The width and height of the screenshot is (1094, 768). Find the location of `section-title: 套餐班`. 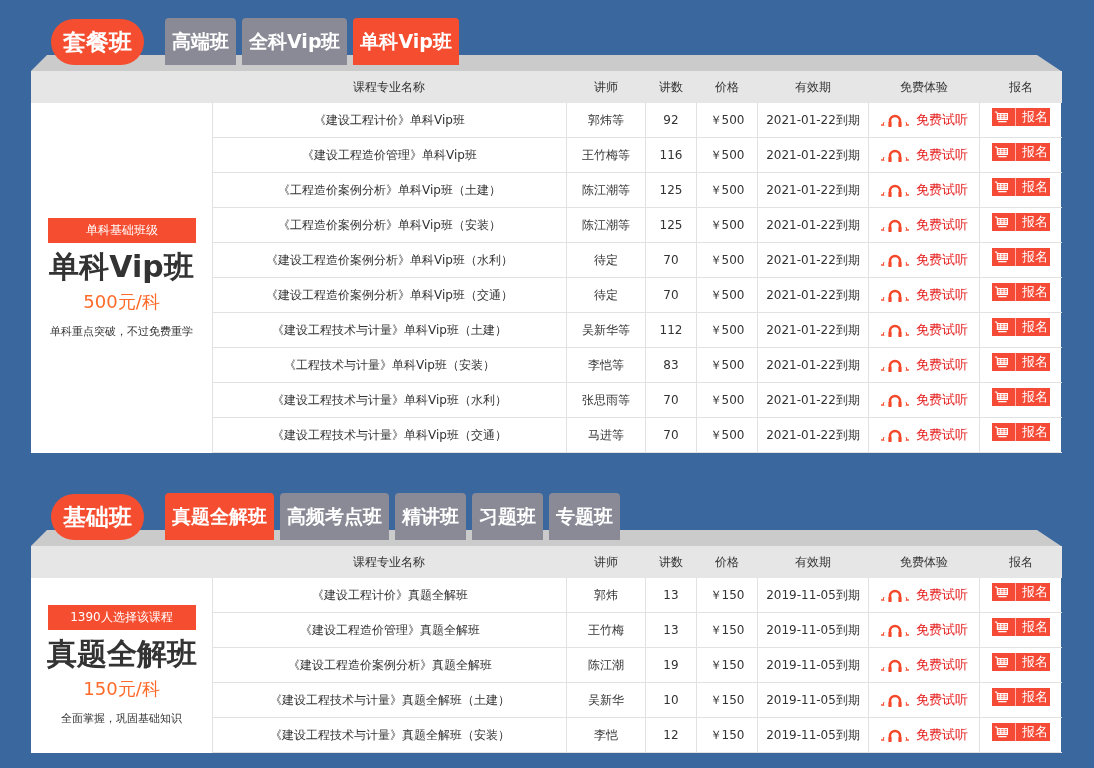

section-title: 套餐班 is located at coordinates (97, 42).